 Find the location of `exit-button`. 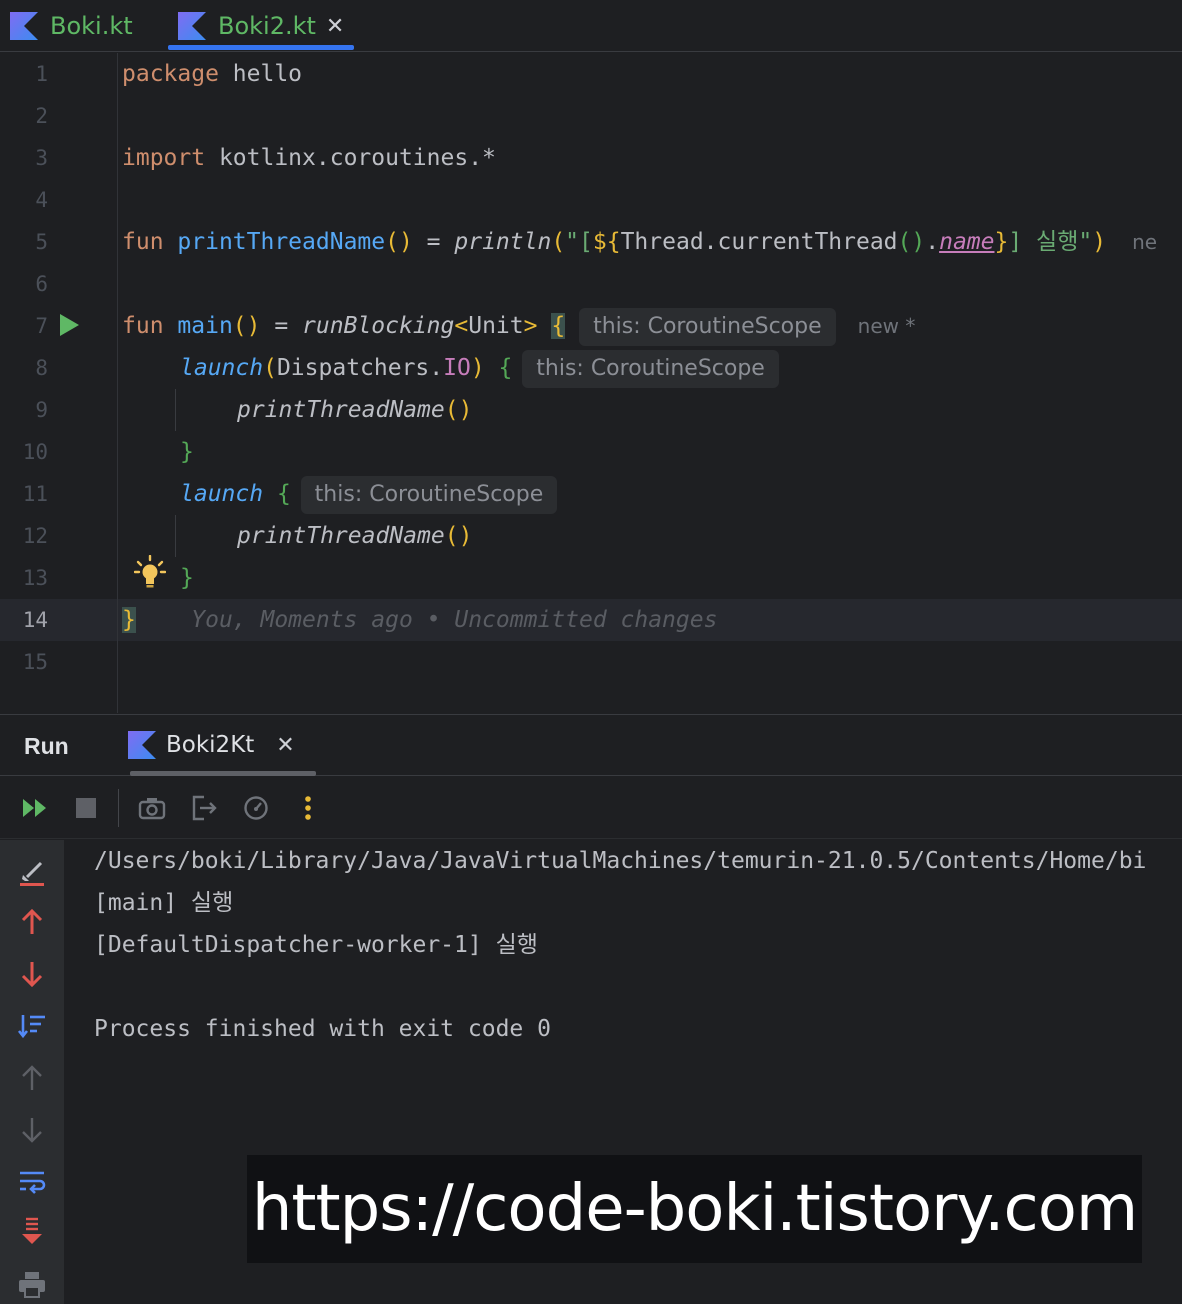

exit-button is located at coordinates (204, 808).